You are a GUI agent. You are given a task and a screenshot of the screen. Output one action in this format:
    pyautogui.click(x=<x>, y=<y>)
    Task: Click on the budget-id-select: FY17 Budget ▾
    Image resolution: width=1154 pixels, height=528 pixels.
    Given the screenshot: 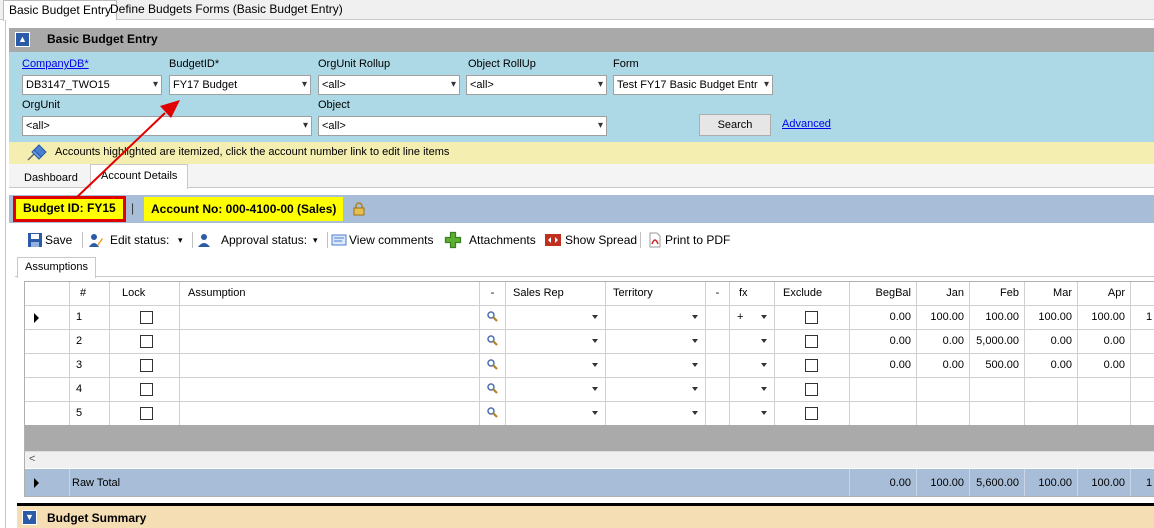 What is the action you would take?
    pyautogui.click(x=240, y=85)
    